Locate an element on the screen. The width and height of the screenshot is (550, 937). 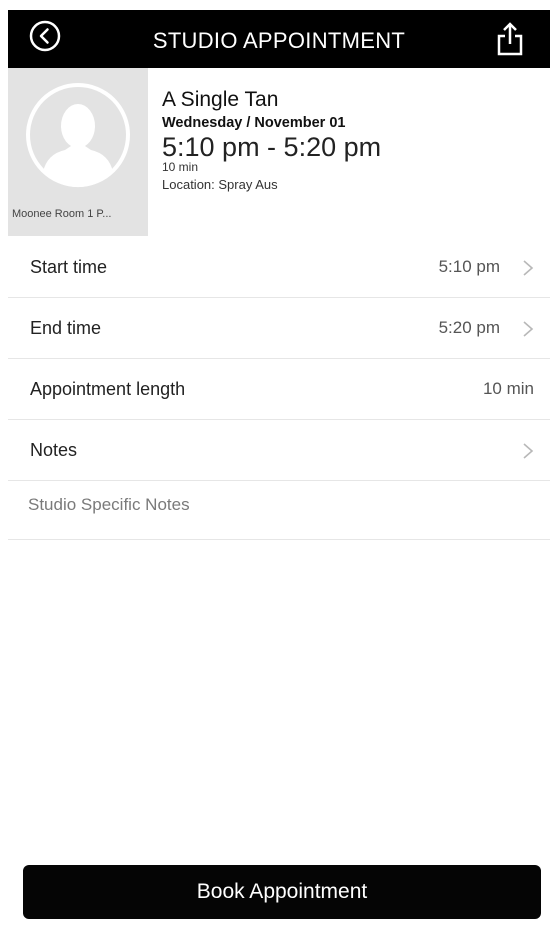
studio-notes-text: Studio Specific Notes is located at coordinates (109, 504).